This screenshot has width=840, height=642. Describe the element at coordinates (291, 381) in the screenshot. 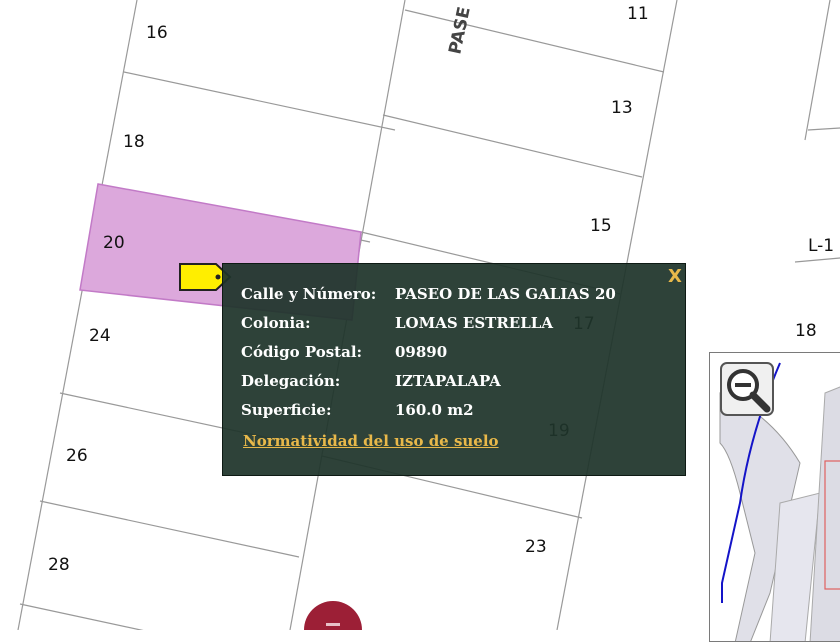

I see `info-label: Delegación:` at that location.